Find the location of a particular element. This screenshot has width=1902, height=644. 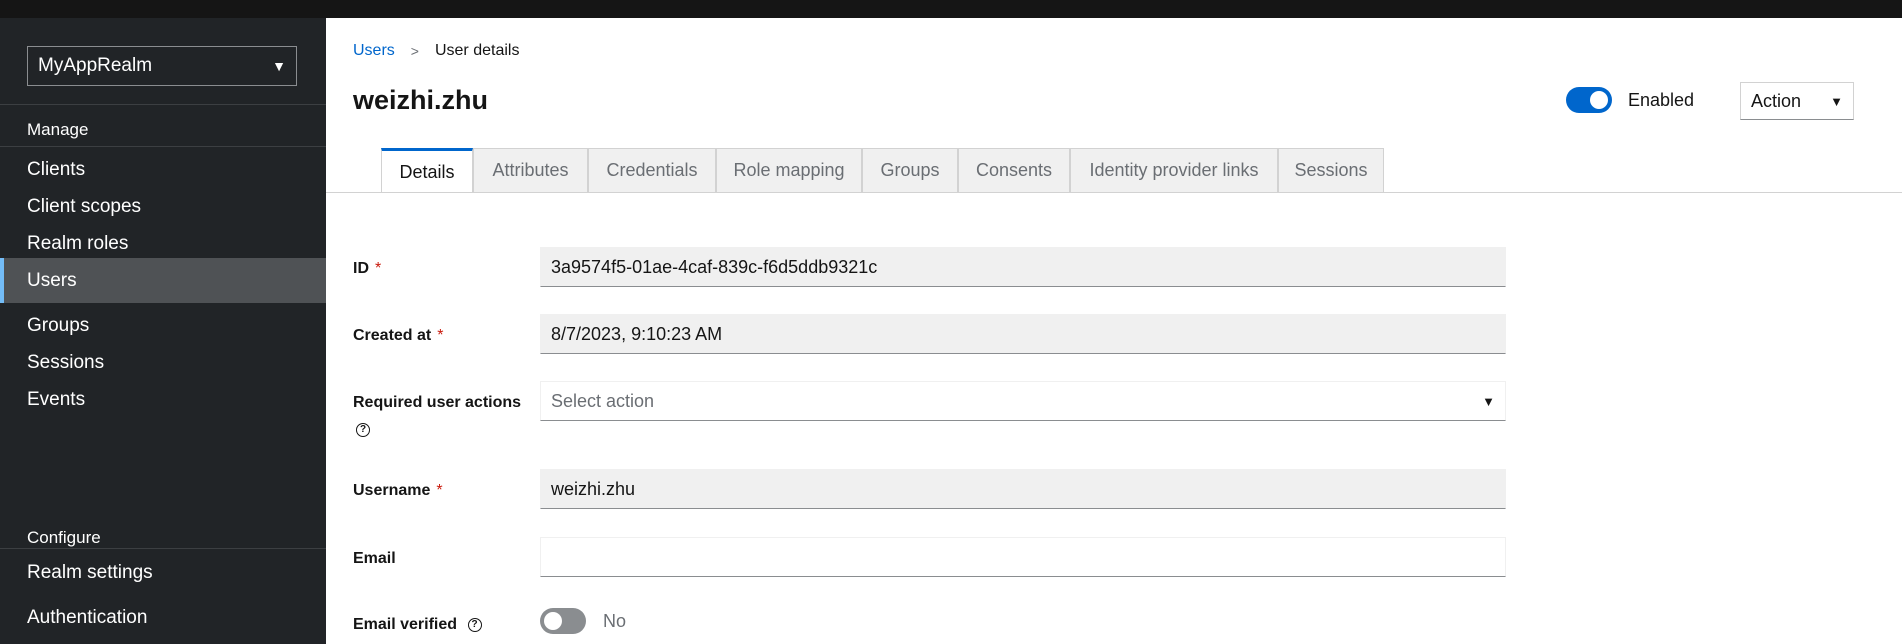

sidebar-item-realm-settings: Realm settings is located at coordinates (163, 572).